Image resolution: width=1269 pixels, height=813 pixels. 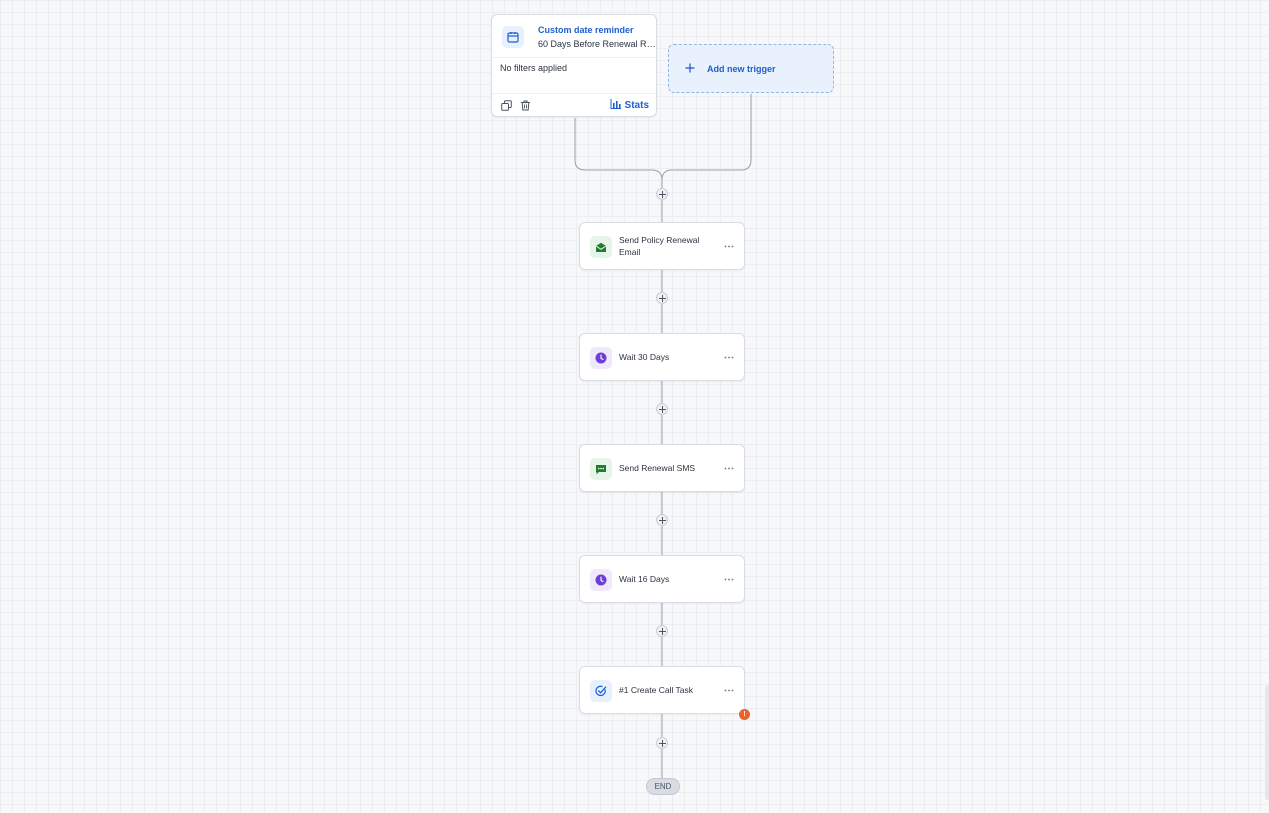 I want to click on trigger-filter-text: No filters applied, so click(x=534, y=68).